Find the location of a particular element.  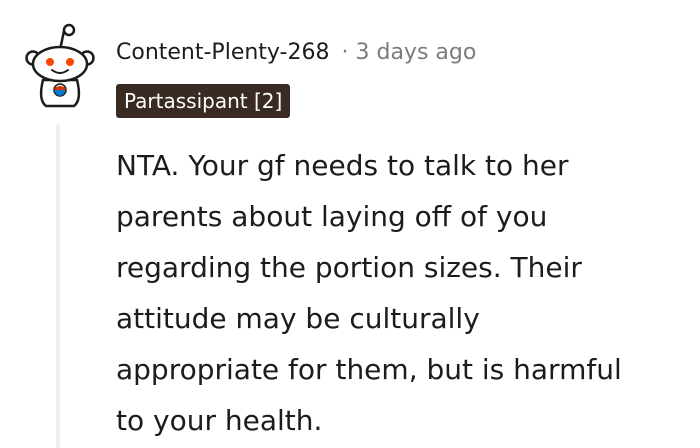

comment-body-line: attitude may be culturally is located at coordinates (298, 318).